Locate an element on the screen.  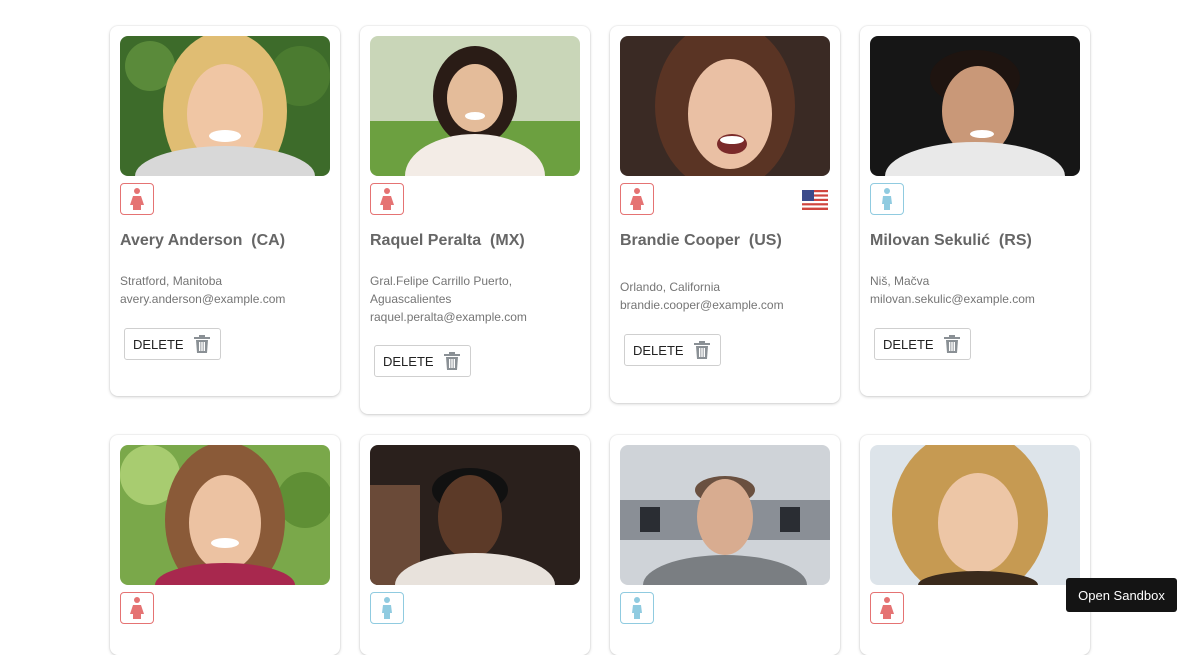
user-location-line1: Gral.Felipe Carrillo Puerto, is located at coordinates (441, 281).